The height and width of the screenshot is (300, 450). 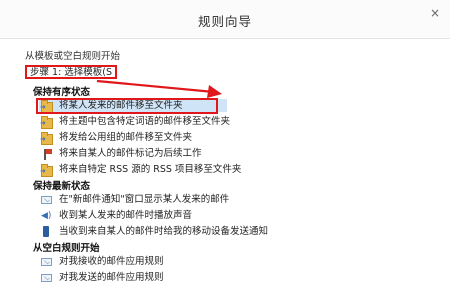 I want to click on title-bar: 规则向导 ×, so click(x=225, y=19).